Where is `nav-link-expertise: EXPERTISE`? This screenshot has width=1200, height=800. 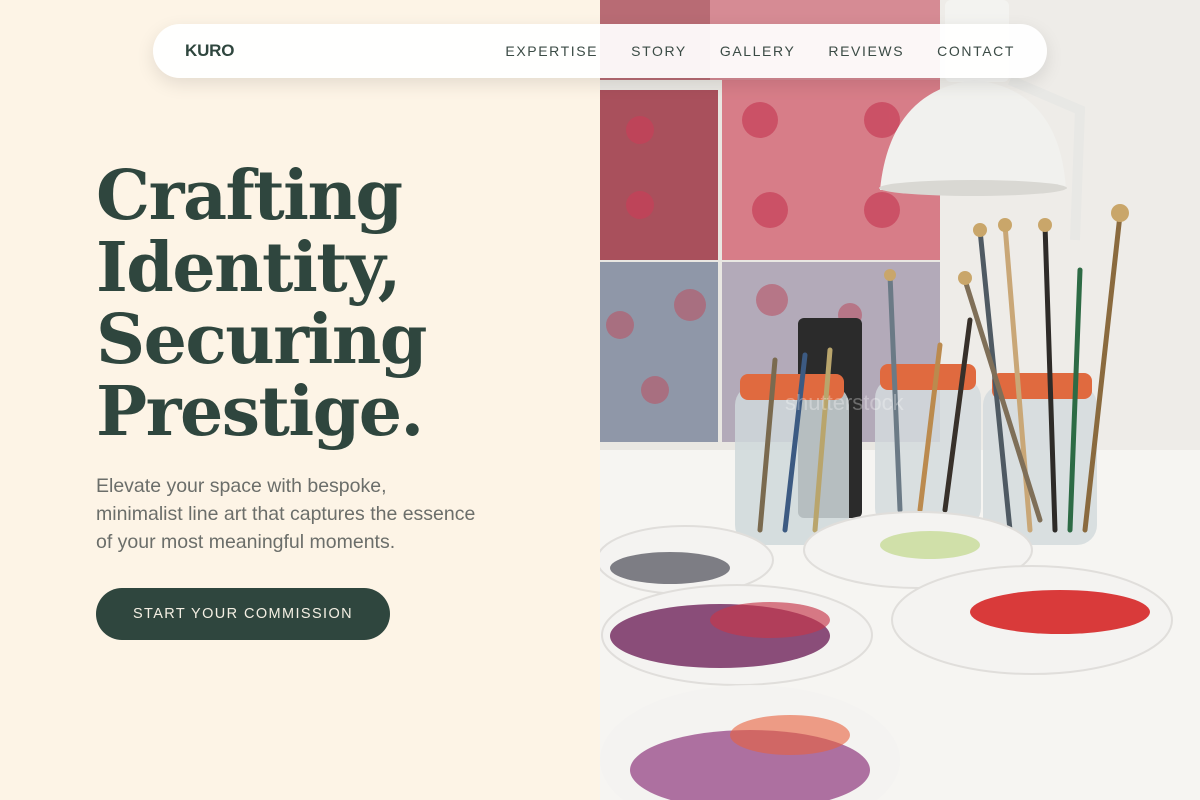
nav-link-expertise: EXPERTISE is located at coordinates (551, 51).